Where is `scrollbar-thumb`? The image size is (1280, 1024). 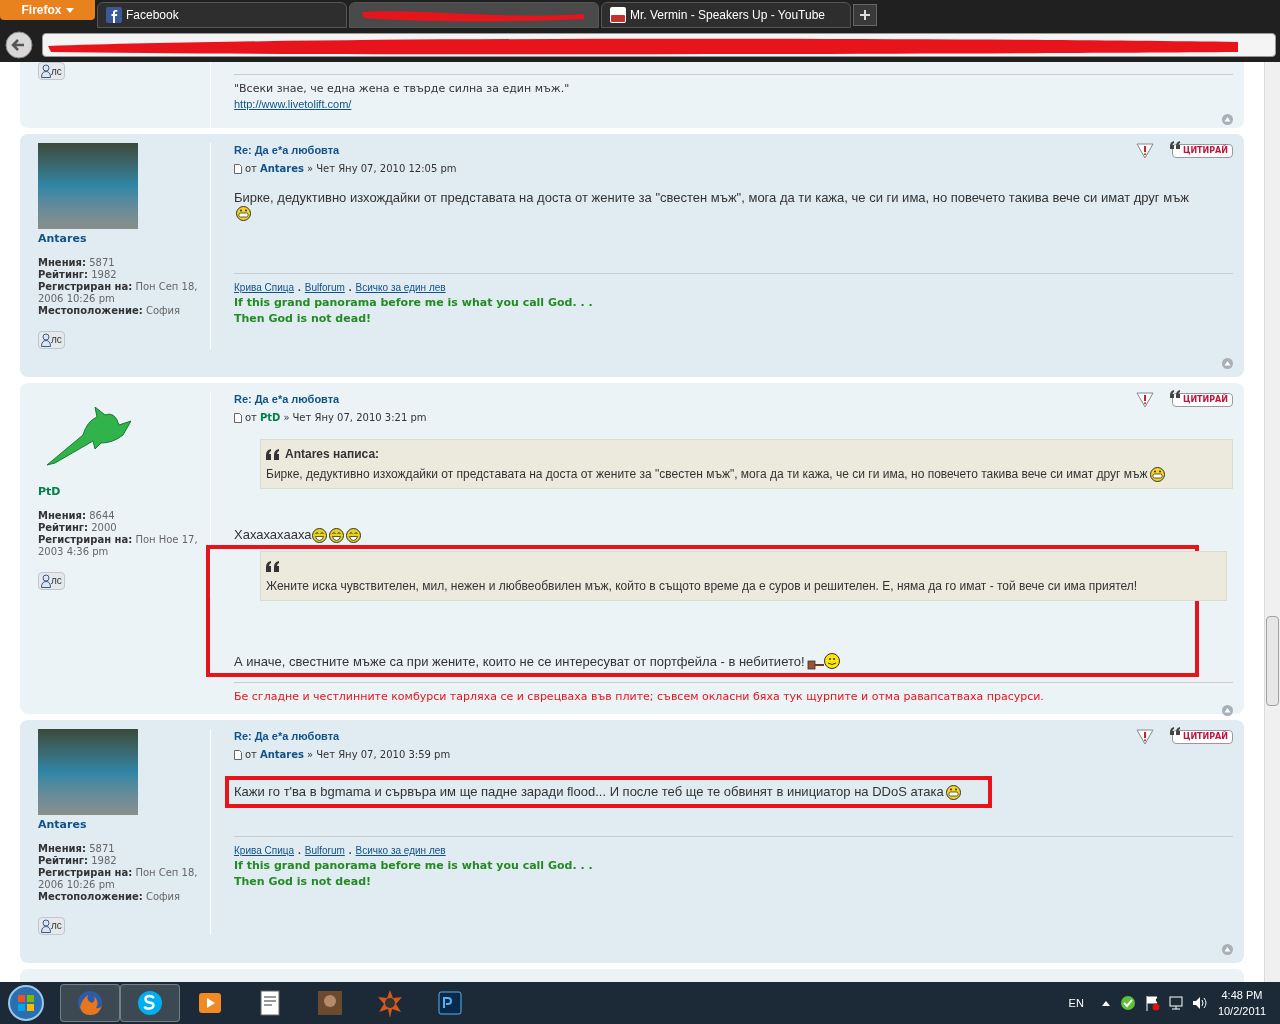 scrollbar-thumb is located at coordinates (1272, 661).